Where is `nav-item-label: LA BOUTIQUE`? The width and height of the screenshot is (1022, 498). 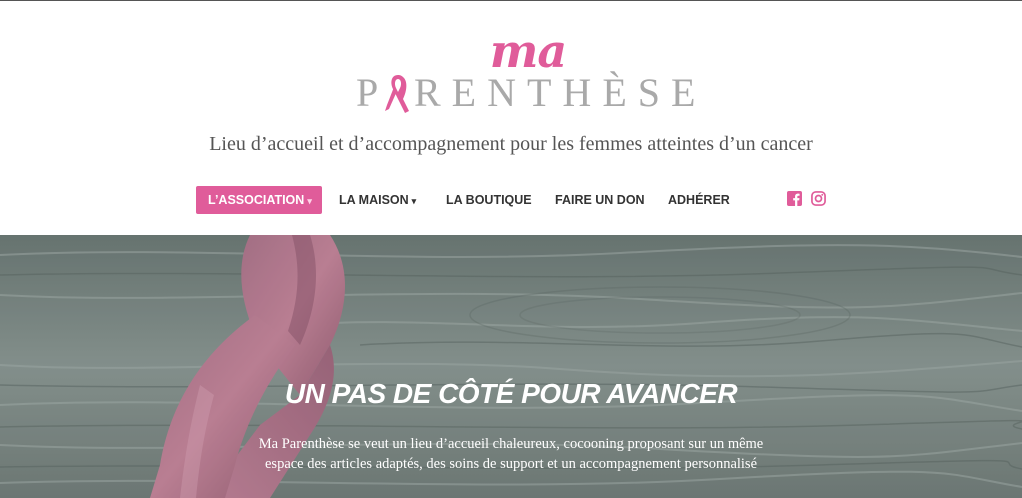
nav-item-label: LA BOUTIQUE is located at coordinates (489, 200).